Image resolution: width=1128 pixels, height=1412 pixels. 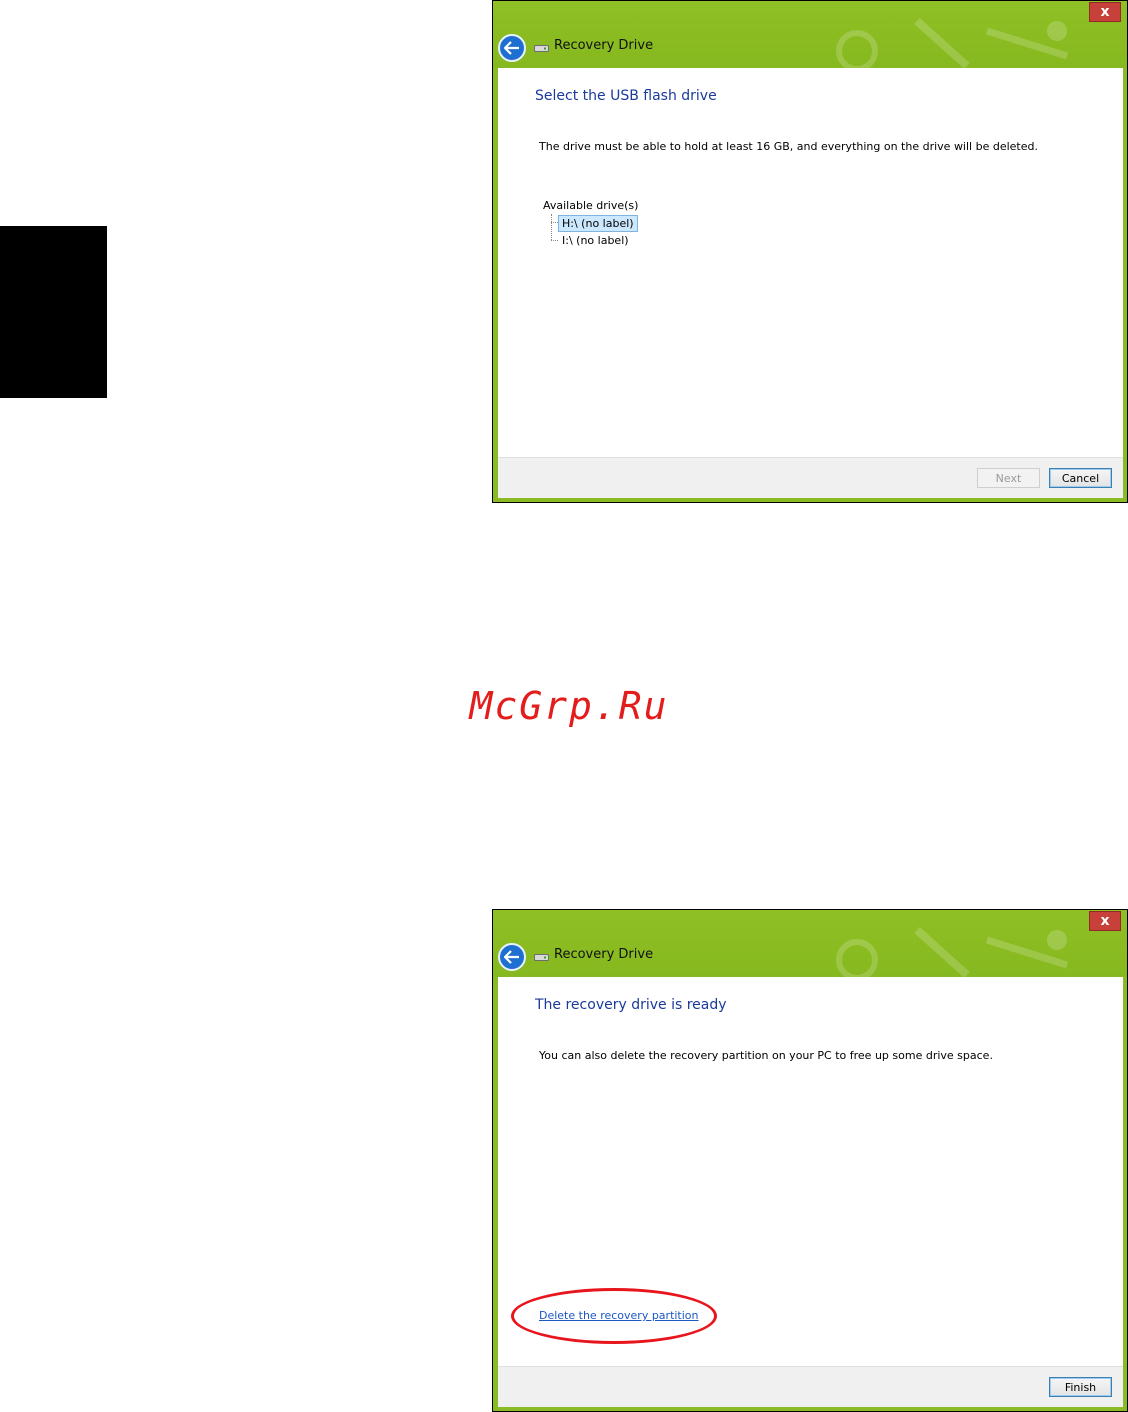 I want to click on page-heading: Select the USB flash drive, so click(x=626, y=96).